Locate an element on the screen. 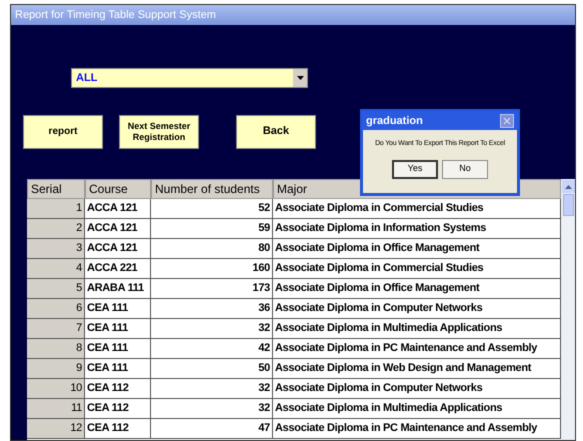 The height and width of the screenshot is (441, 583). table-cell: 80 is located at coordinates (212, 249).